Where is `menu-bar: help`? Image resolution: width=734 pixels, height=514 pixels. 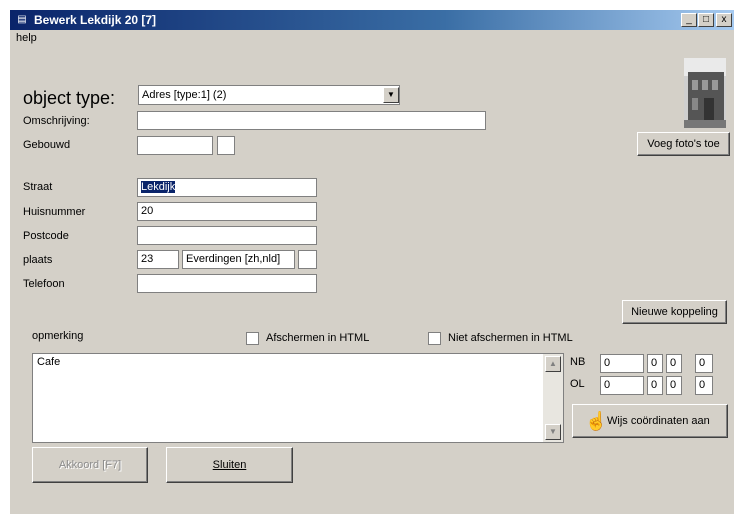 menu-bar: help is located at coordinates (372, 39).